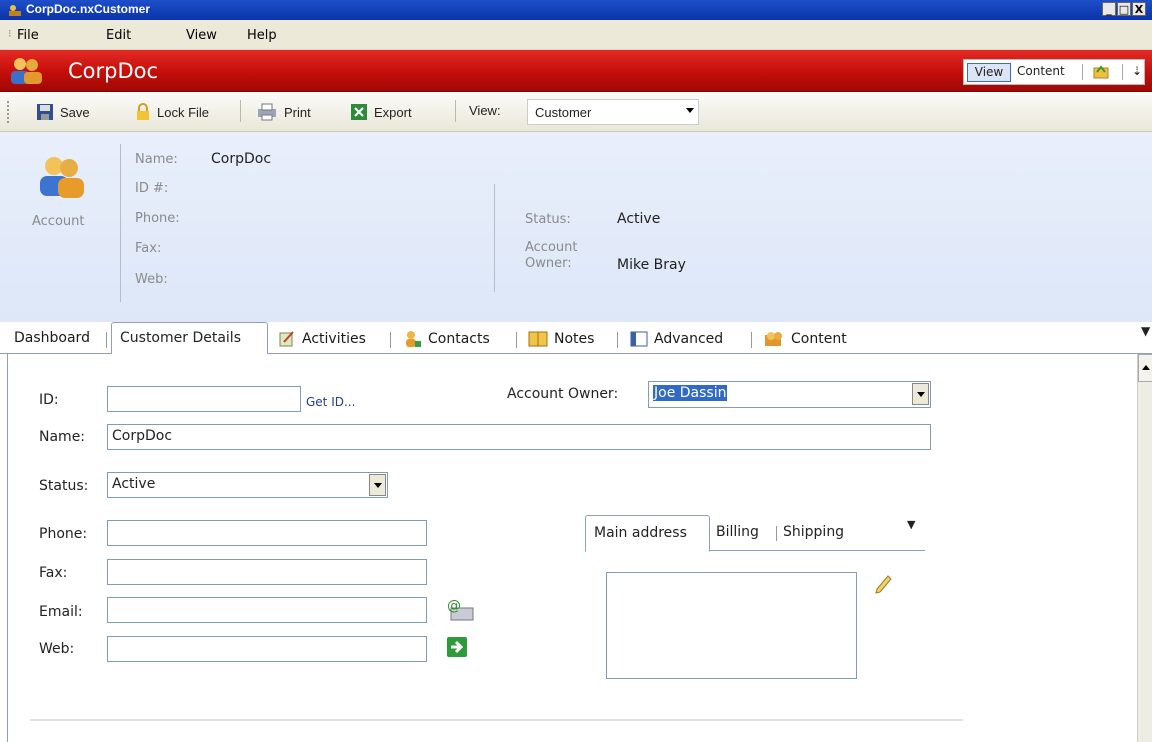  What do you see at coordinates (647, 533) in the screenshot?
I see `tab-main-address: Main address` at bounding box center [647, 533].